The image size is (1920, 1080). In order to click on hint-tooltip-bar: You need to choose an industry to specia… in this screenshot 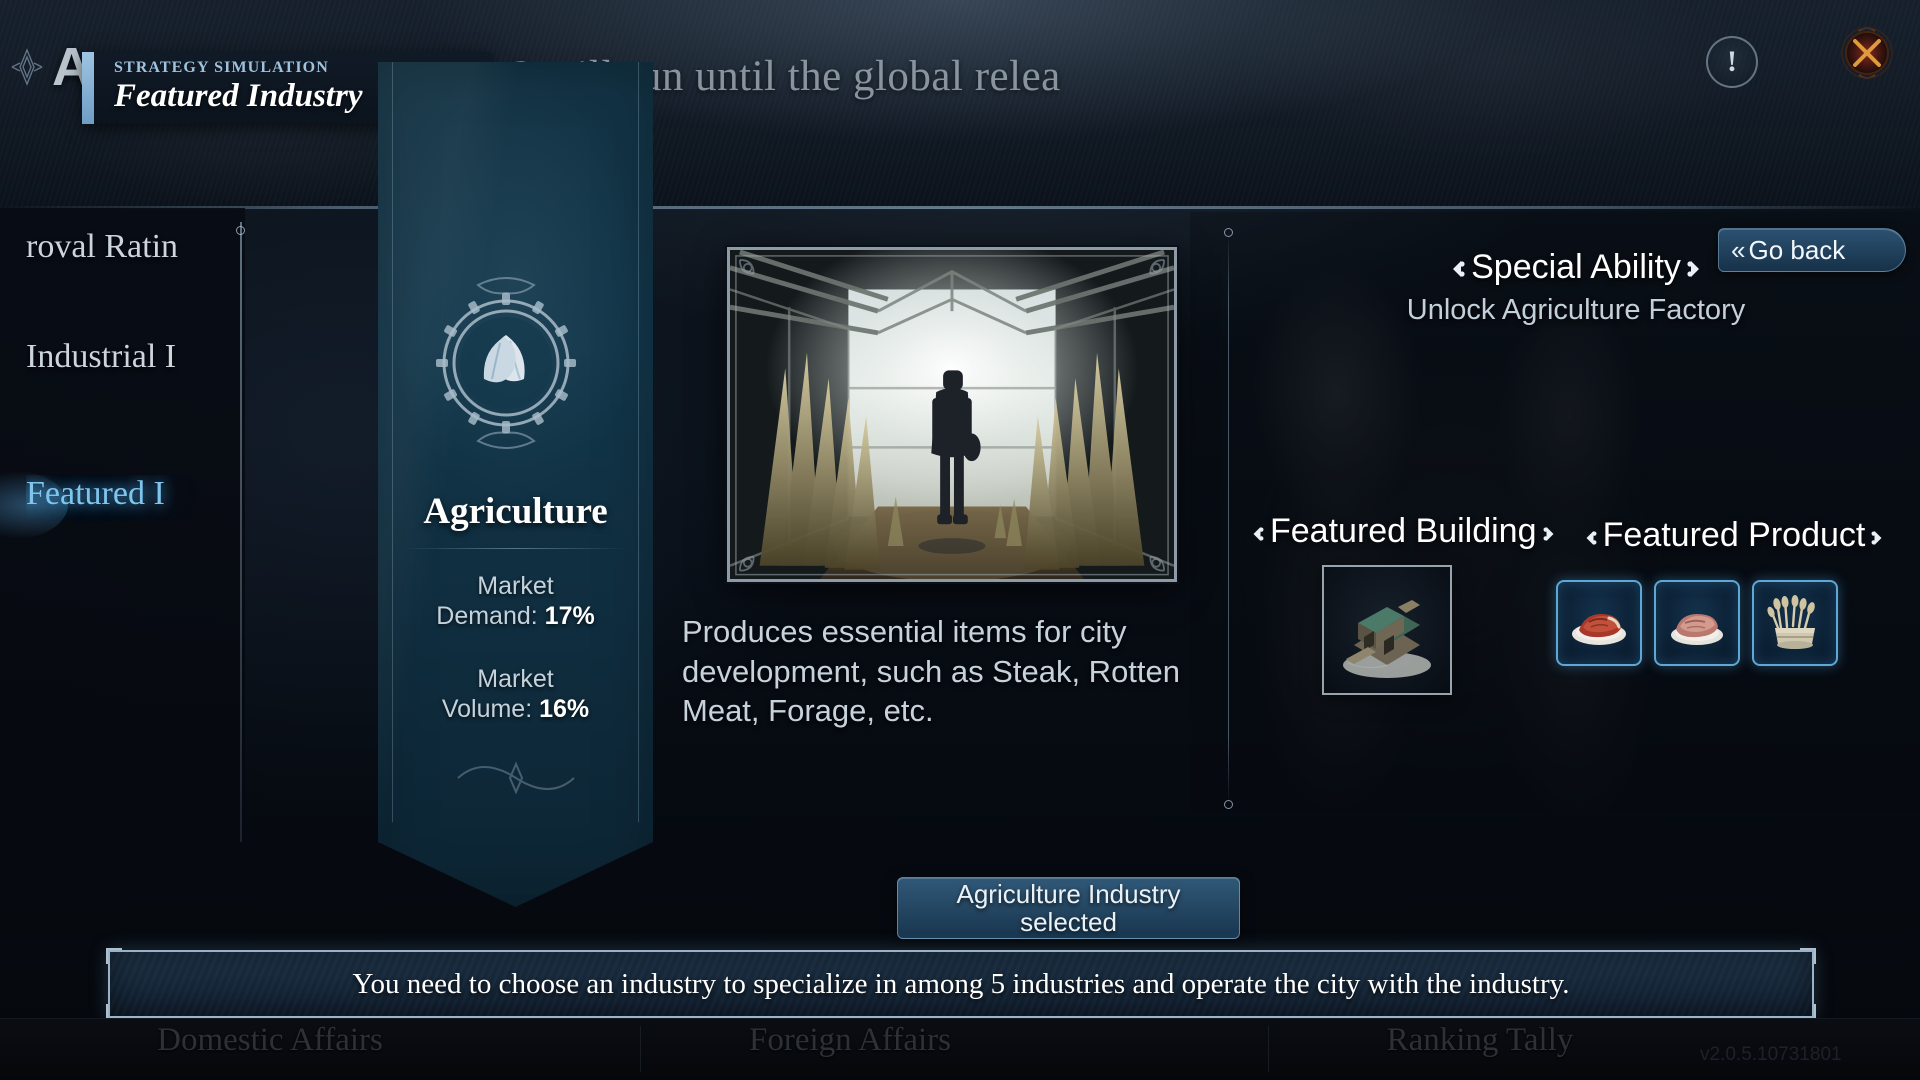, I will do `click(961, 984)`.